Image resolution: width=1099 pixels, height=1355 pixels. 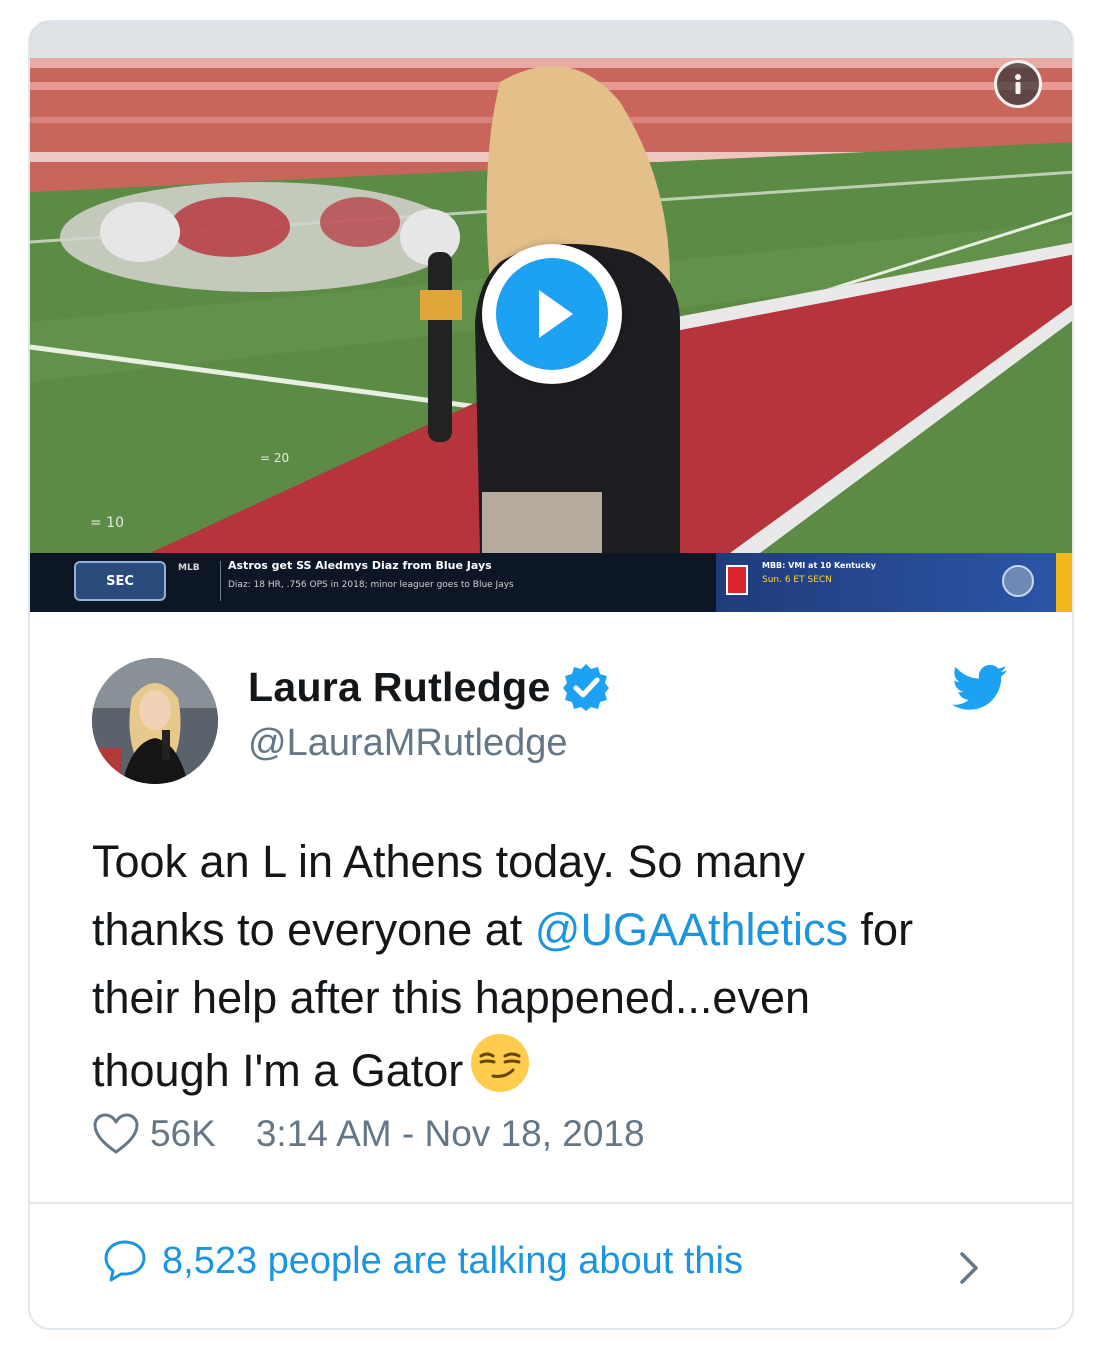 I want to click on svg-text: = 10, so click(x=107, y=523).